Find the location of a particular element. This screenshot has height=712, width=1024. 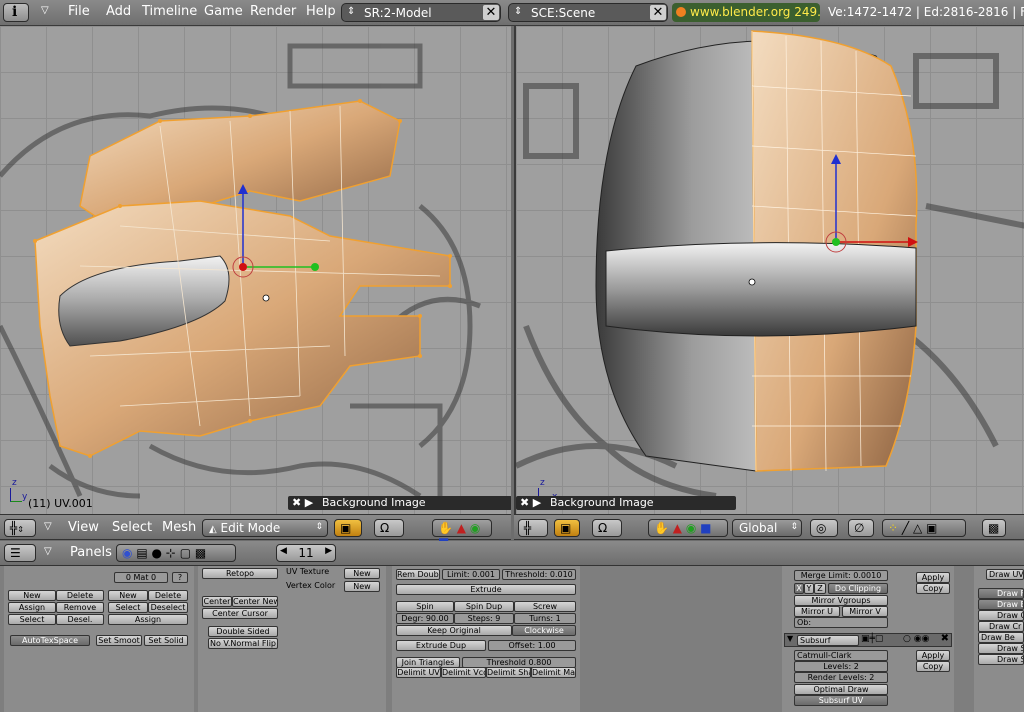

collapse-menu-button: ▽ is located at coordinates (44, 12).